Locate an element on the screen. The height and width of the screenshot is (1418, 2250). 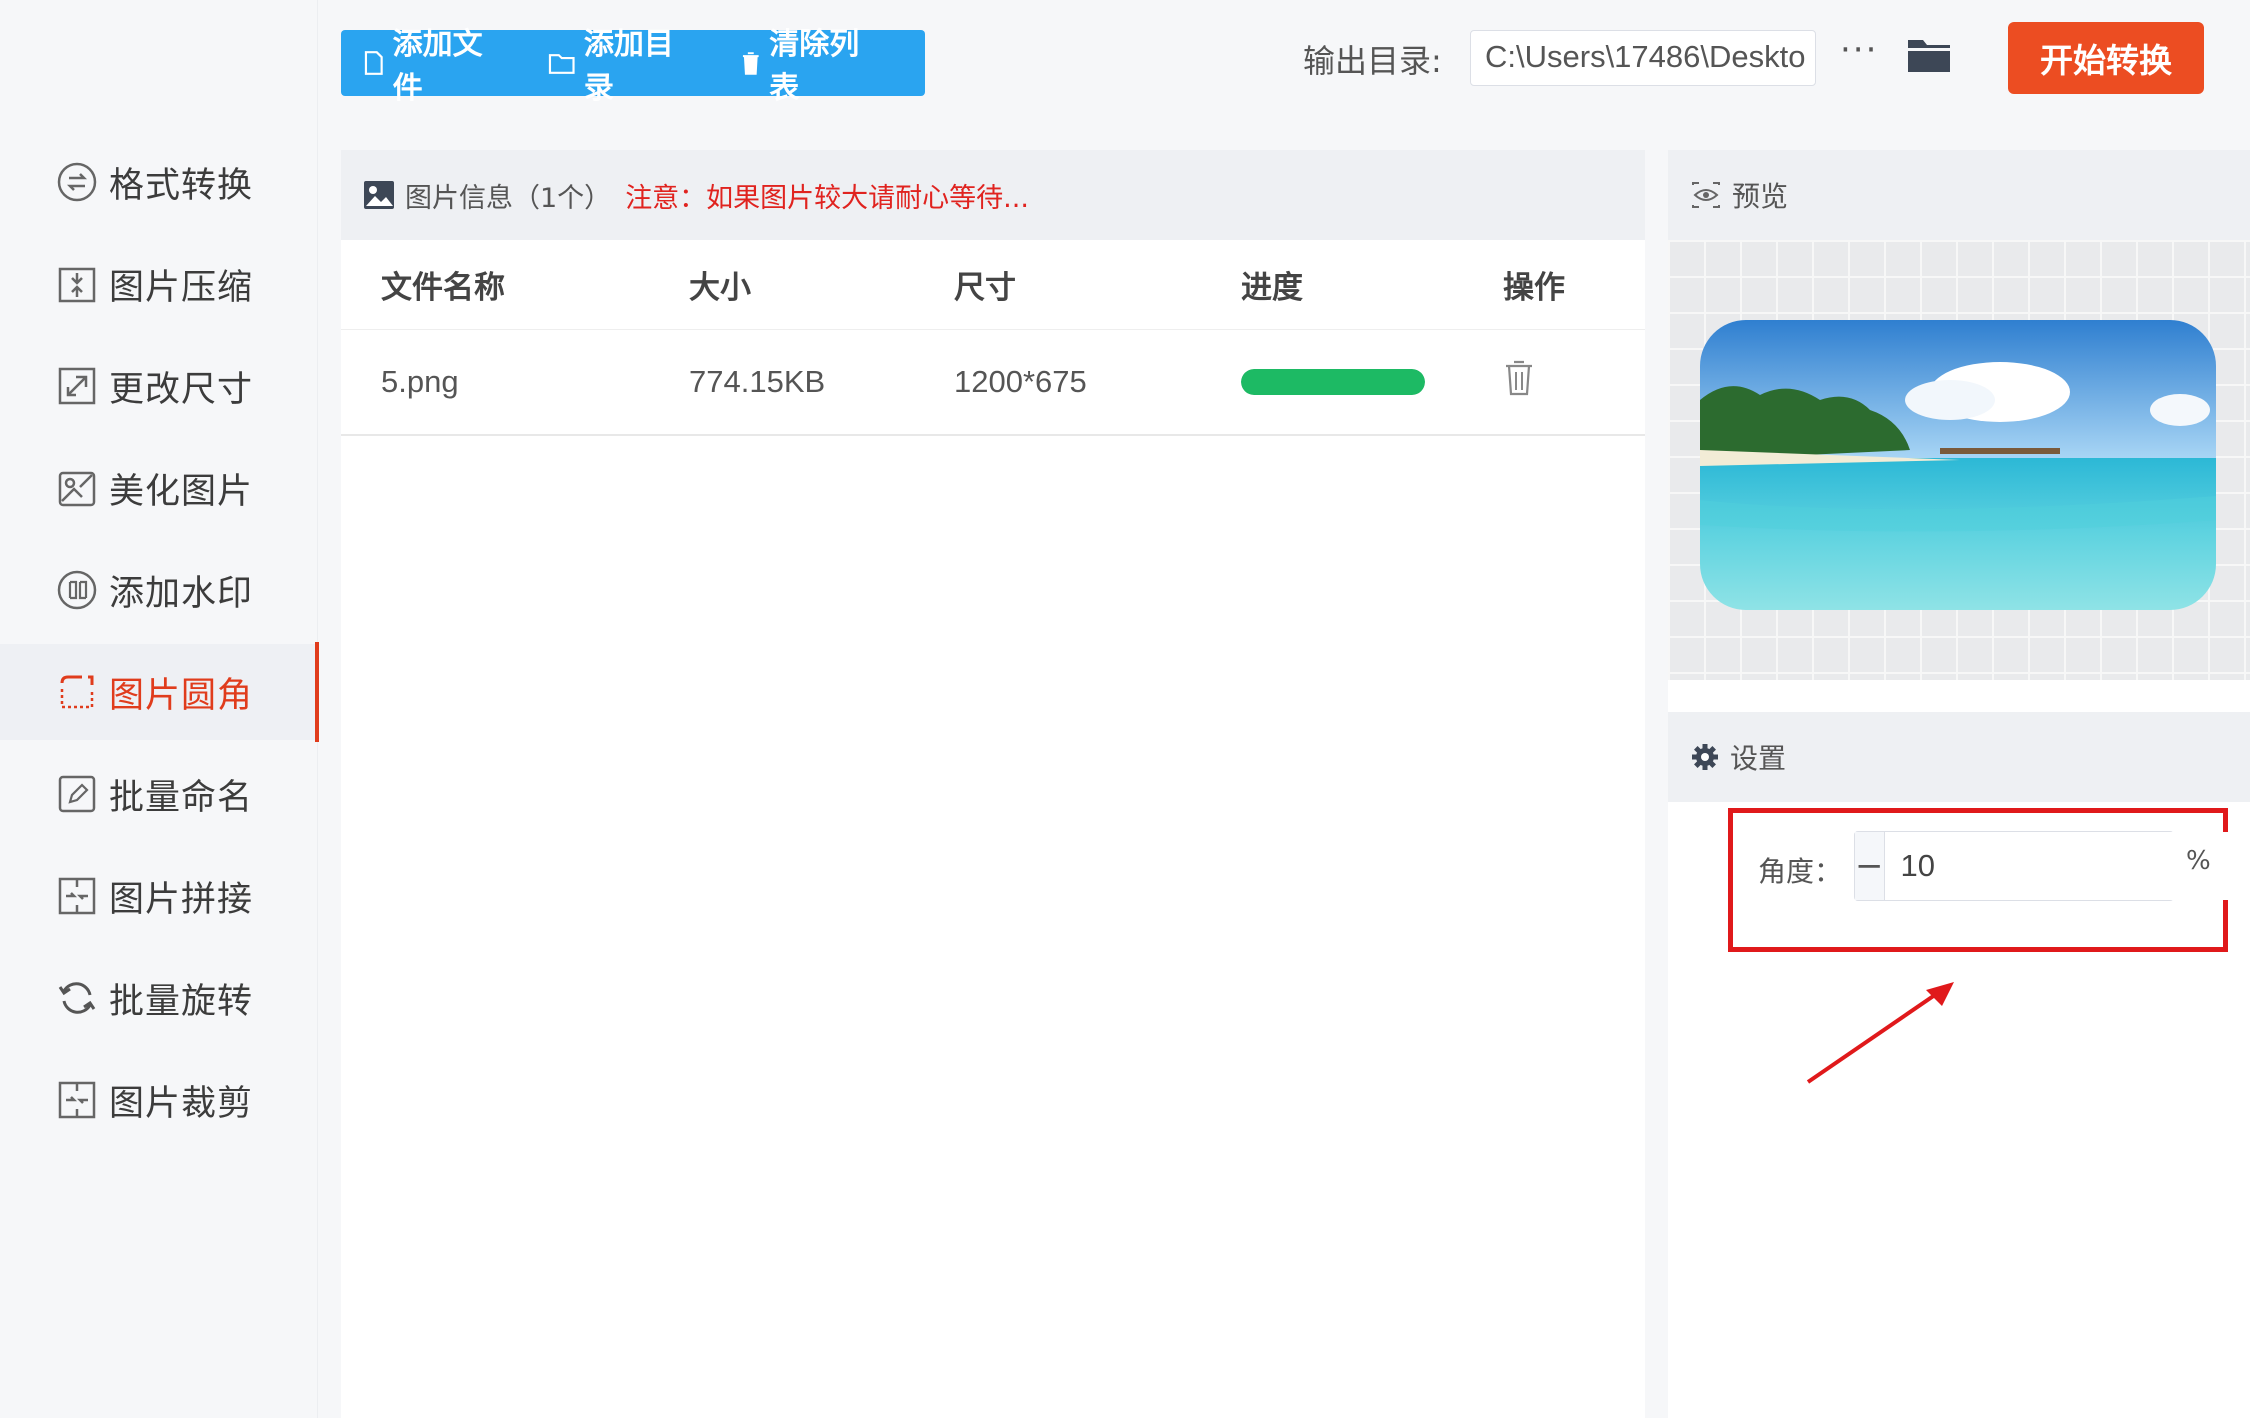
col-dimensions: 尺寸 is located at coordinates (985, 288).